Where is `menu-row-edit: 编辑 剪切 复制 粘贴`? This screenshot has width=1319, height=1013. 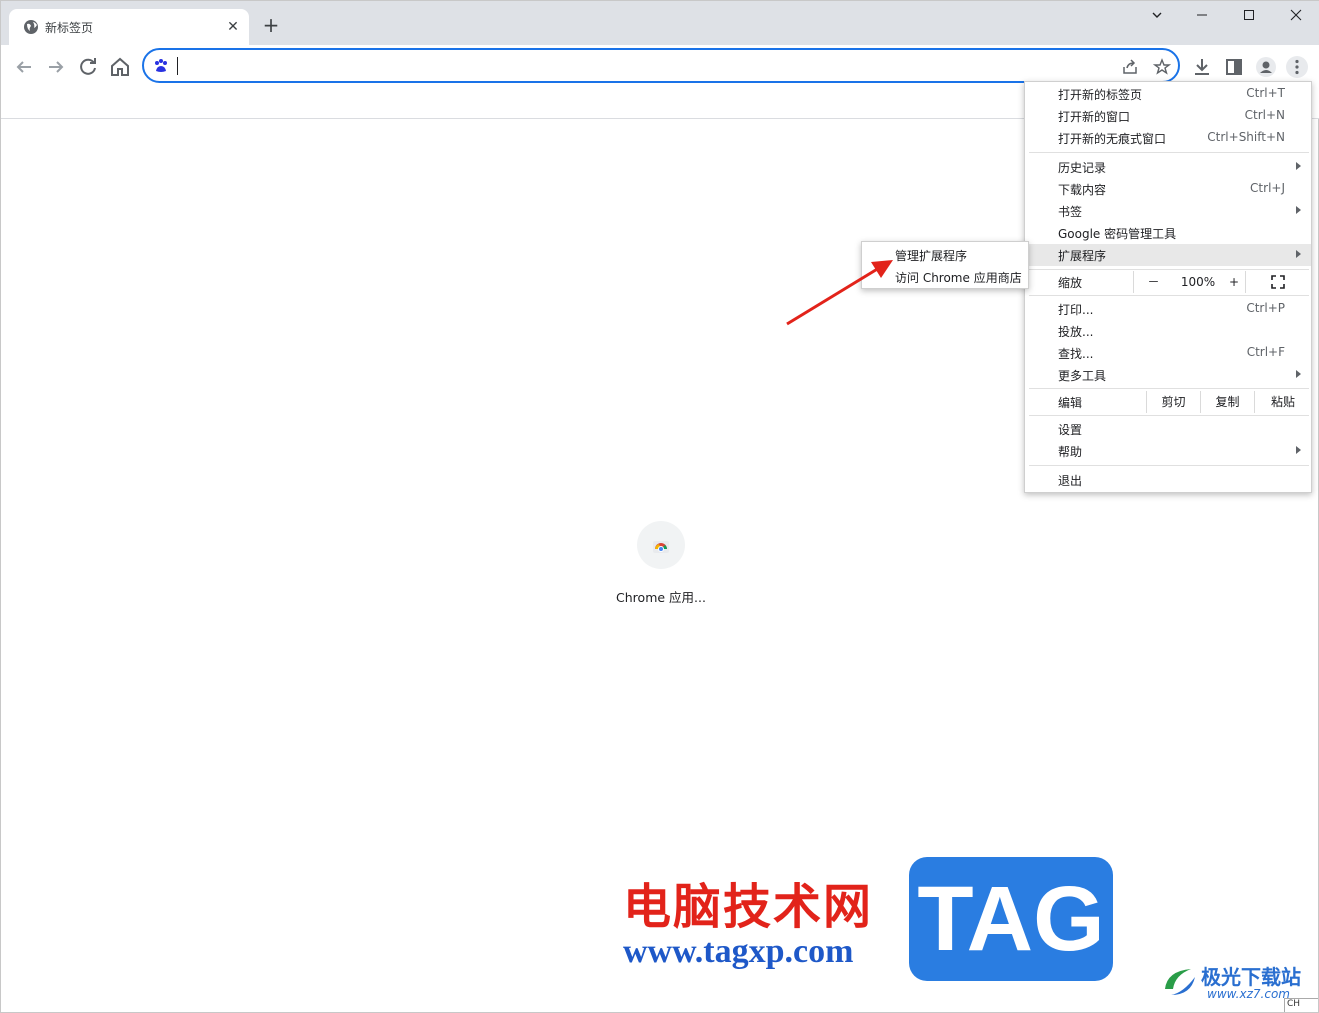 menu-row-edit: 编辑 剪切 复制 粘贴 is located at coordinates (1168, 402).